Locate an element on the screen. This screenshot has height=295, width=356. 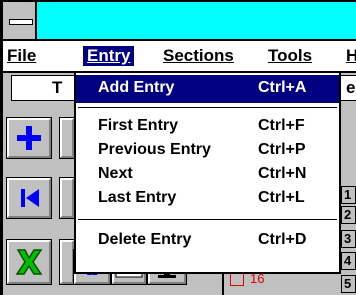
menu-file-label: File is located at coordinates (22, 55).